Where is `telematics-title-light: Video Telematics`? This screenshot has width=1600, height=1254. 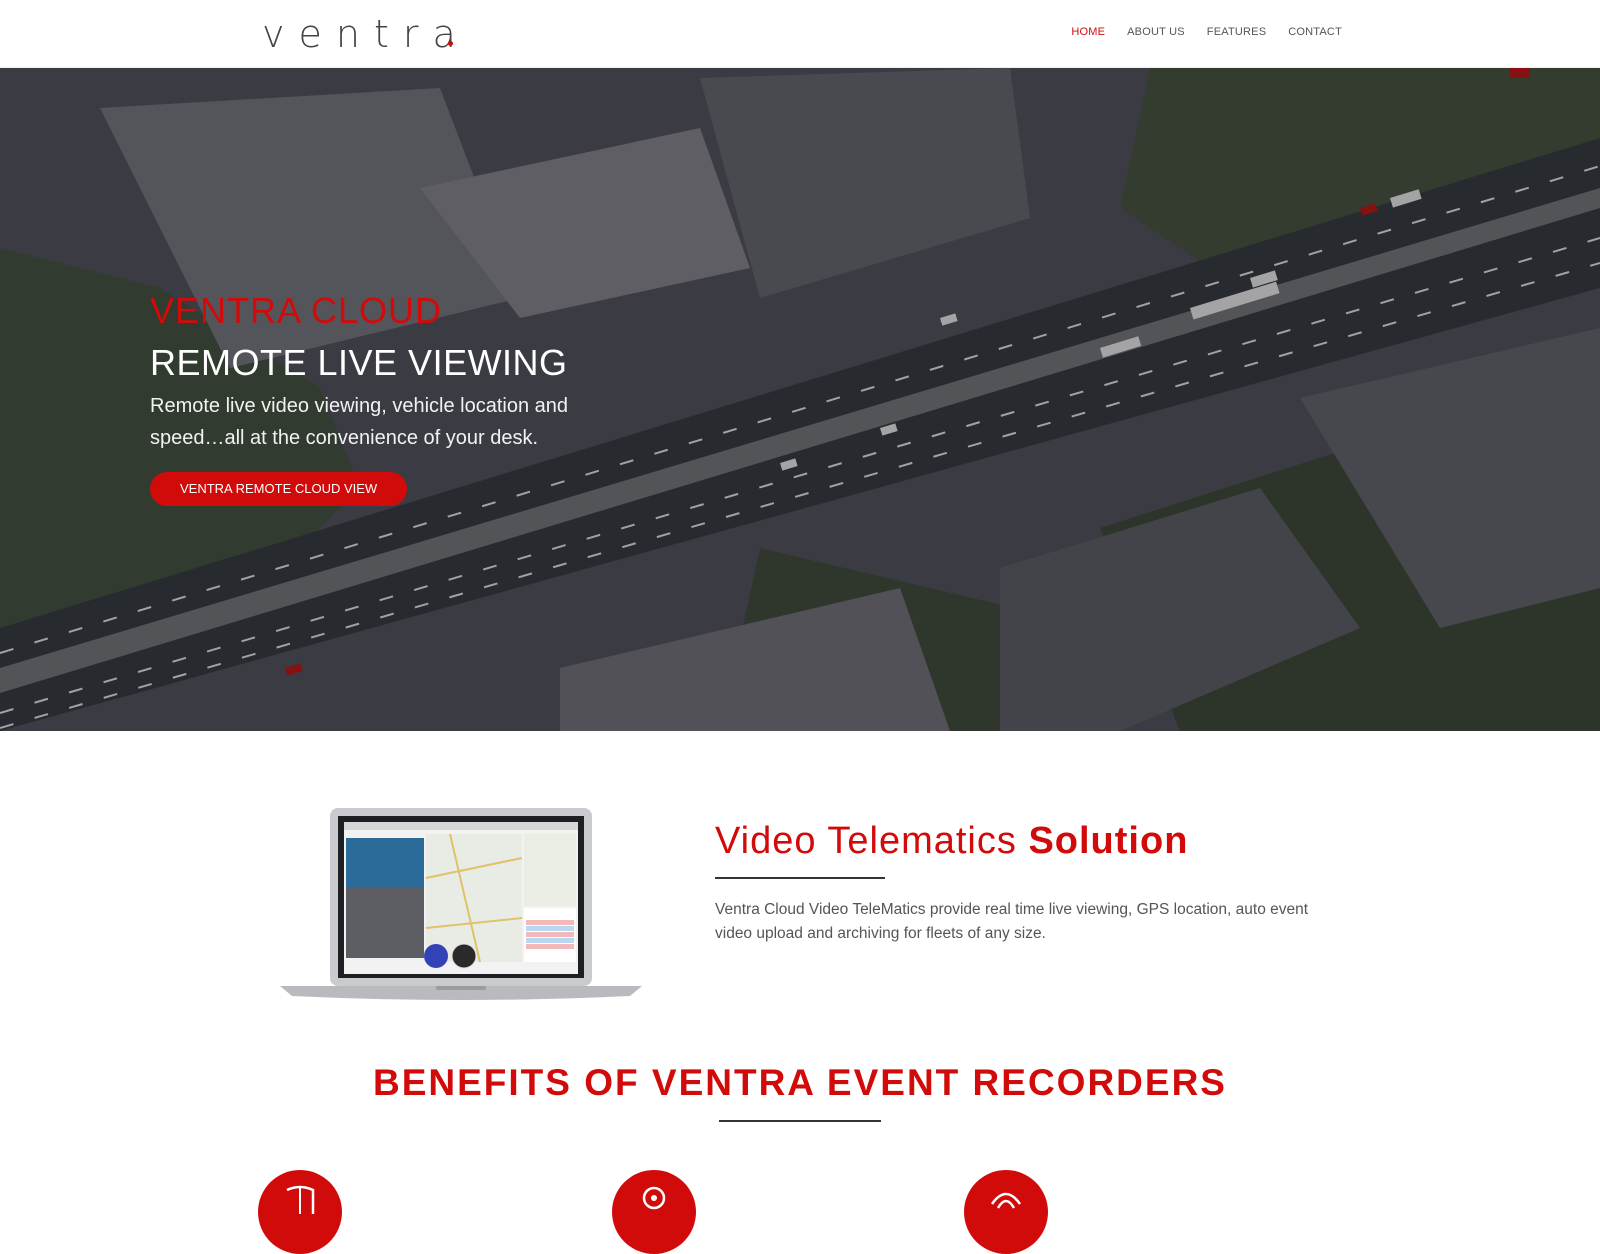 telematics-title-light: Video Telematics is located at coordinates (866, 841).